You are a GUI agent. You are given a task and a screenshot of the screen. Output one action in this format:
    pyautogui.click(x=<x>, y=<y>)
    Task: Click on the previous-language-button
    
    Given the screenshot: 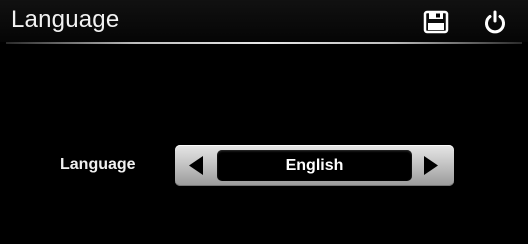 What is the action you would take?
    pyautogui.click(x=195, y=165)
    